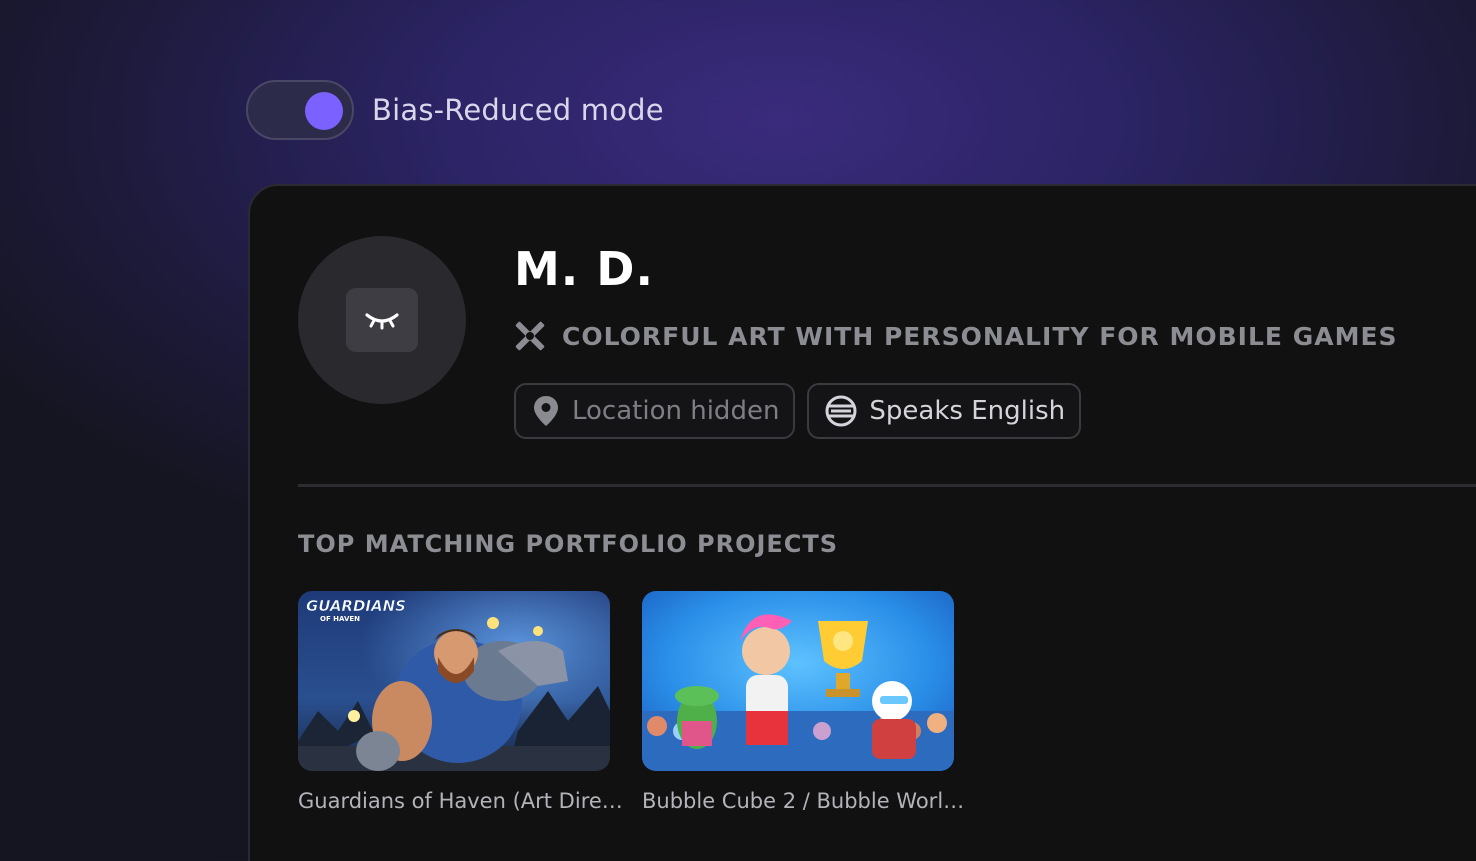 The height and width of the screenshot is (861, 1476). I want to click on bias-reduced-toggle-row: Bias-Reduced mode, so click(455, 109).